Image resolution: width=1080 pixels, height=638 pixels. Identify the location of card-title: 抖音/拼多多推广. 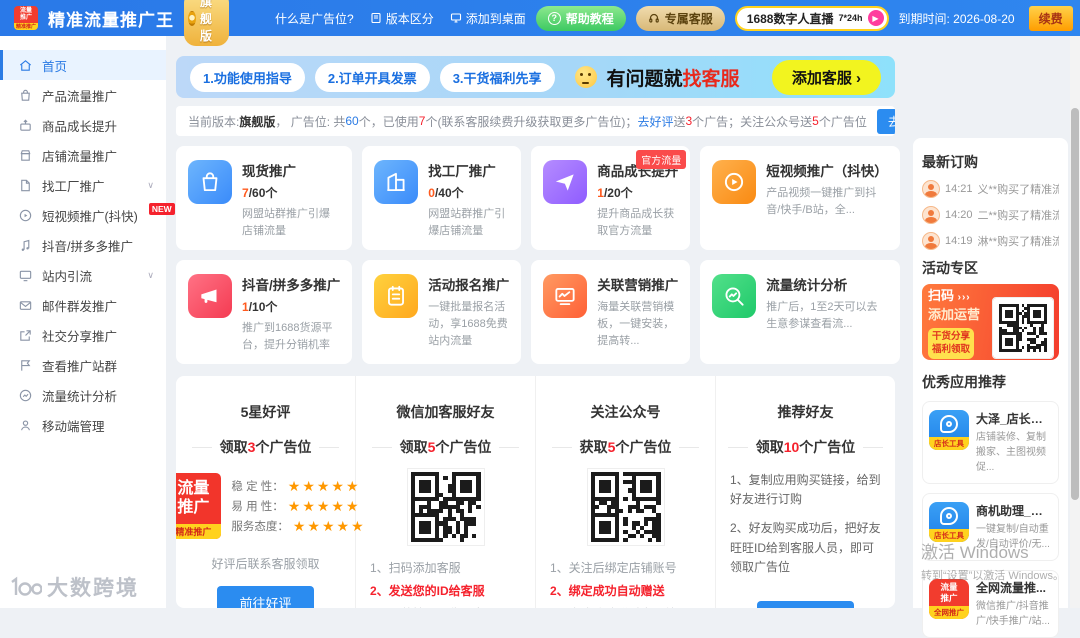
(291, 284).